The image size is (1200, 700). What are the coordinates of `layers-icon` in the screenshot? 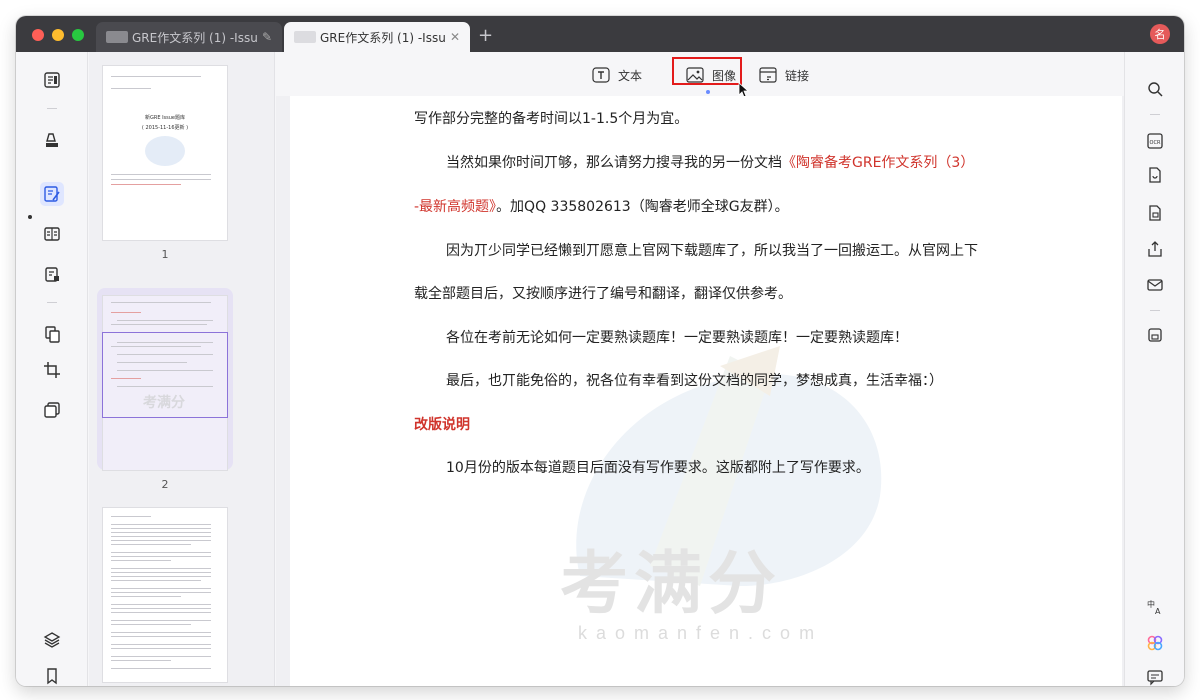 It's located at (52, 640).